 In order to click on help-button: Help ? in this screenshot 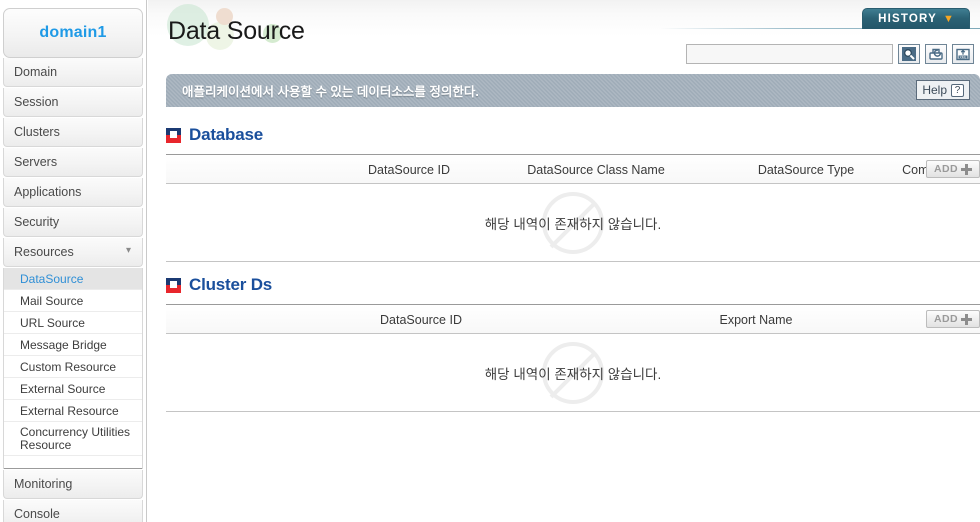, I will do `click(943, 90)`.